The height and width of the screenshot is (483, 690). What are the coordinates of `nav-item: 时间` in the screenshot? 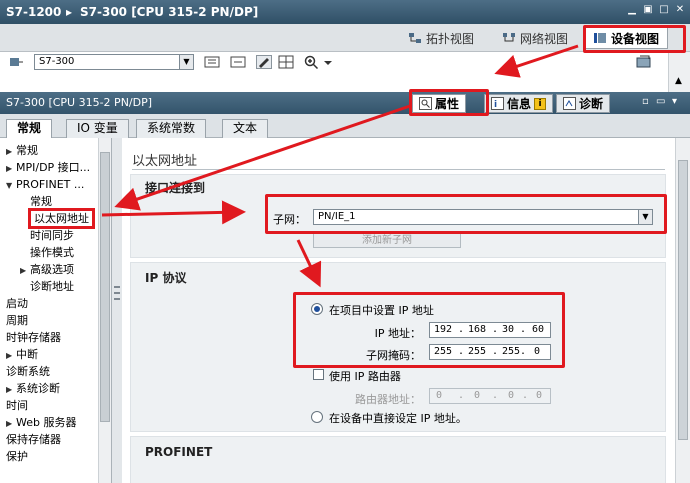 It's located at (17, 405).